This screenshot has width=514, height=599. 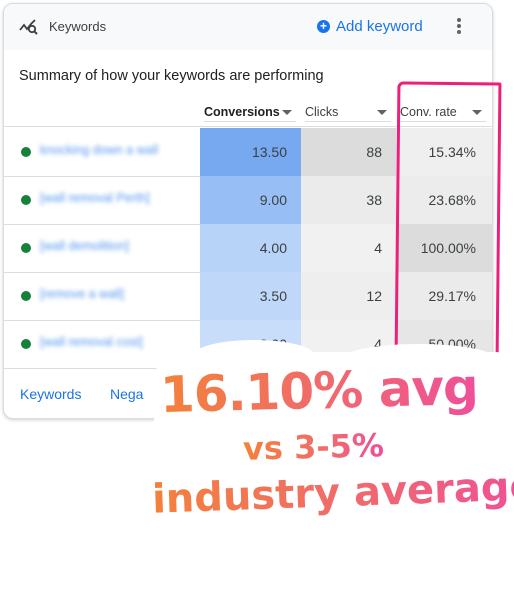 I want to click on dropdown-caret-icon, so click(x=382, y=112).